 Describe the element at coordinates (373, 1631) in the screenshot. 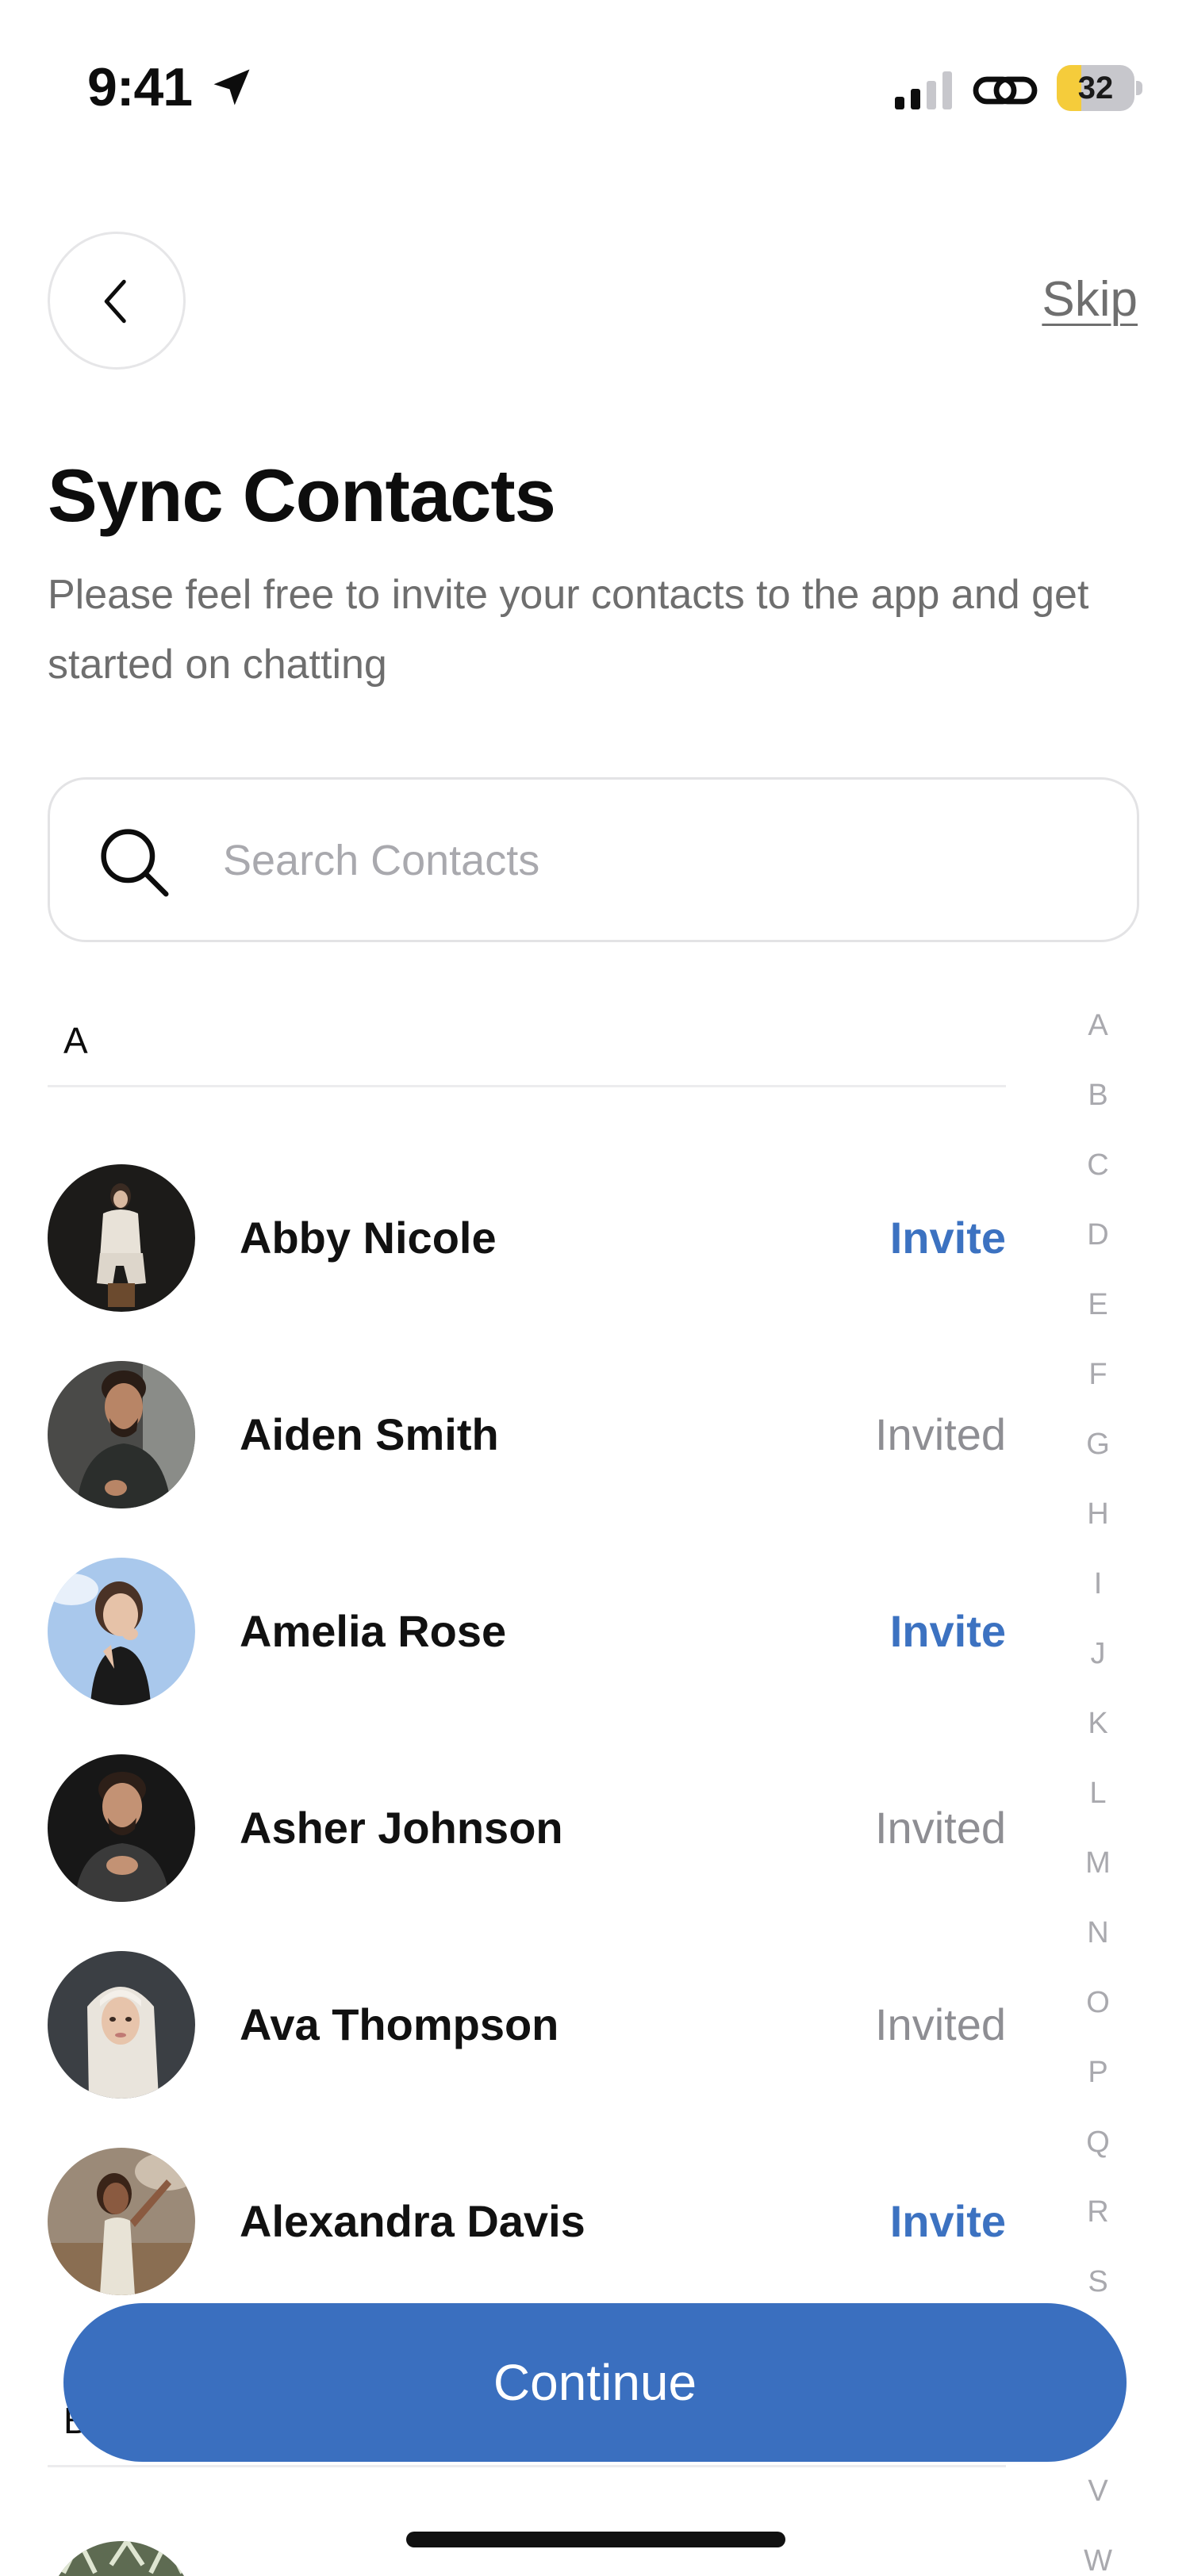

I see `contact-name: Amelia Rose` at that location.